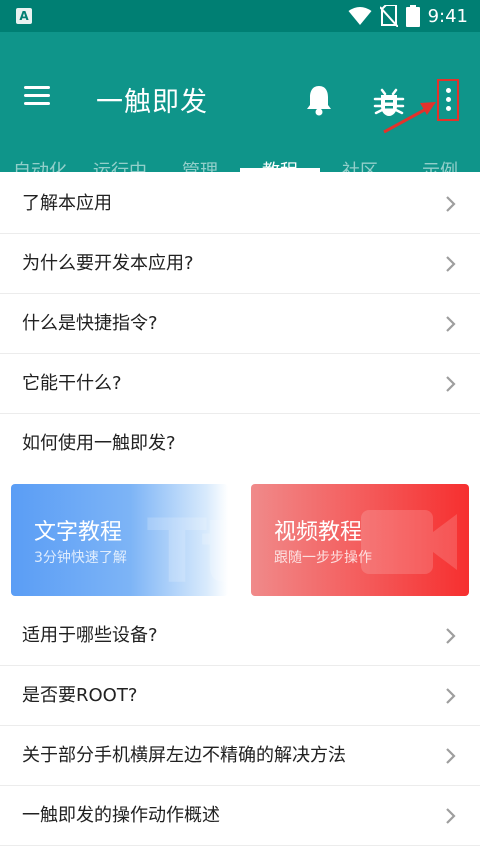 Image resolution: width=480 pixels, height=853 pixels. I want to click on list-item-label: 适用于哪些设备?, so click(90, 635).